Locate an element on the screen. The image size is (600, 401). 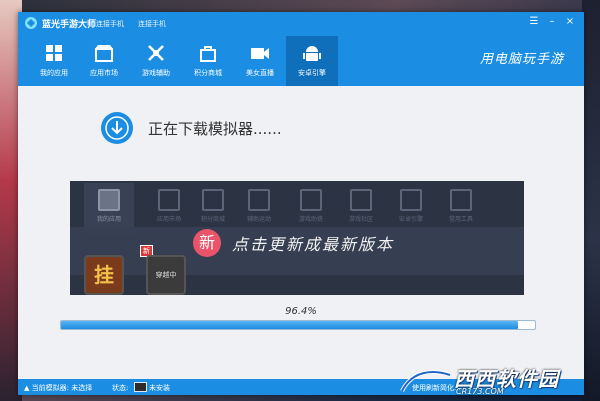
tab-label: 安卓引擎 is located at coordinates (312, 73).